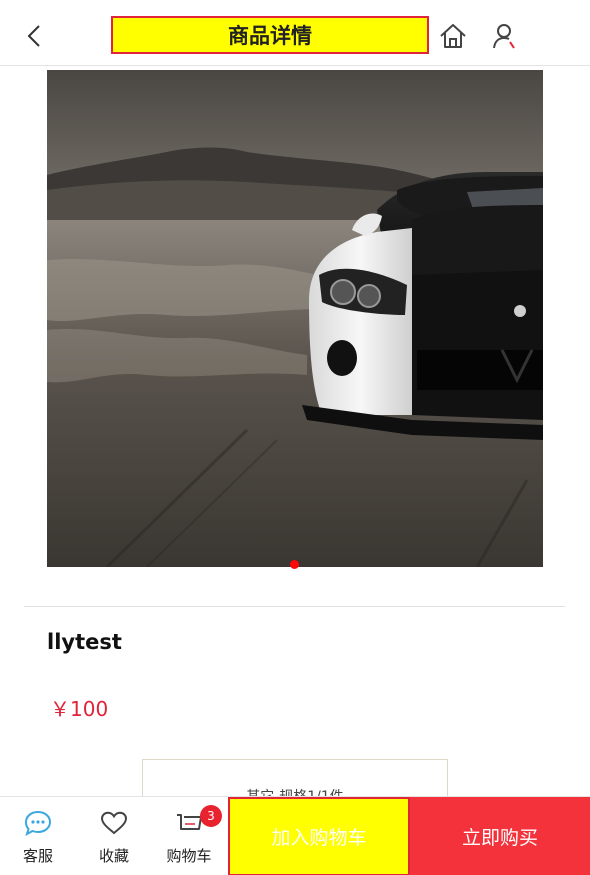  Describe the element at coordinates (38, 823) in the screenshot. I see `chat-icon` at that location.